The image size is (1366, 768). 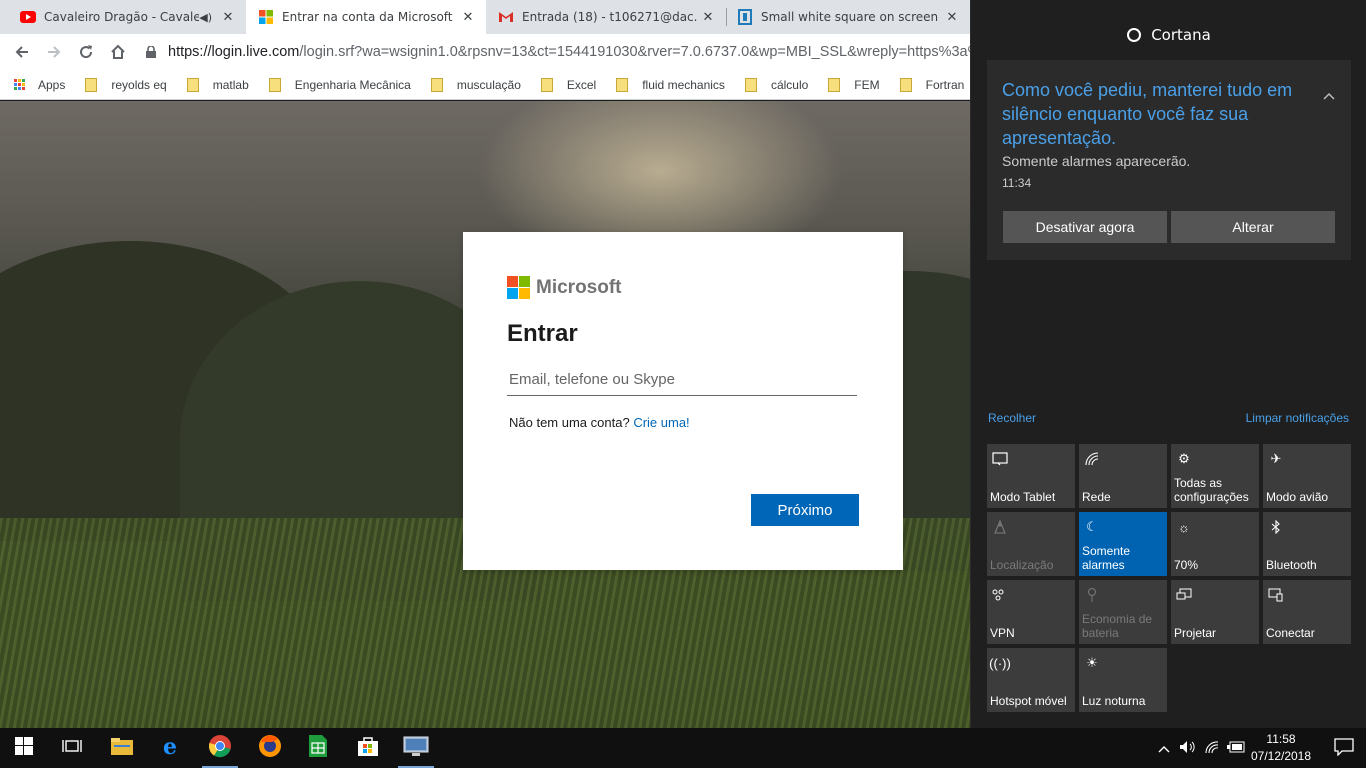 I want to click on tab-title: Cavaleiro Dragão - Cavaleiro, so click(x=122, y=17).